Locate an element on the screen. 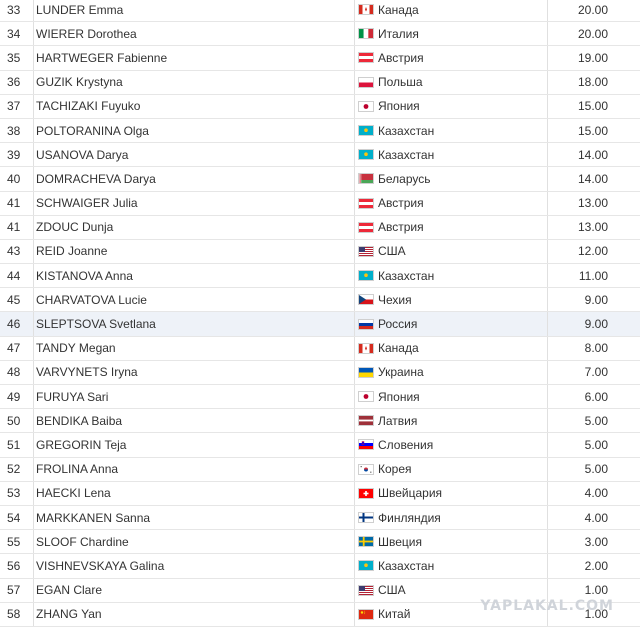 Image resolution: width=640 pixels, height=636 pixels. table-row: 37 TACHIZAKI Fuyuko Япония 15.00 is located at coordinates (320, 106).